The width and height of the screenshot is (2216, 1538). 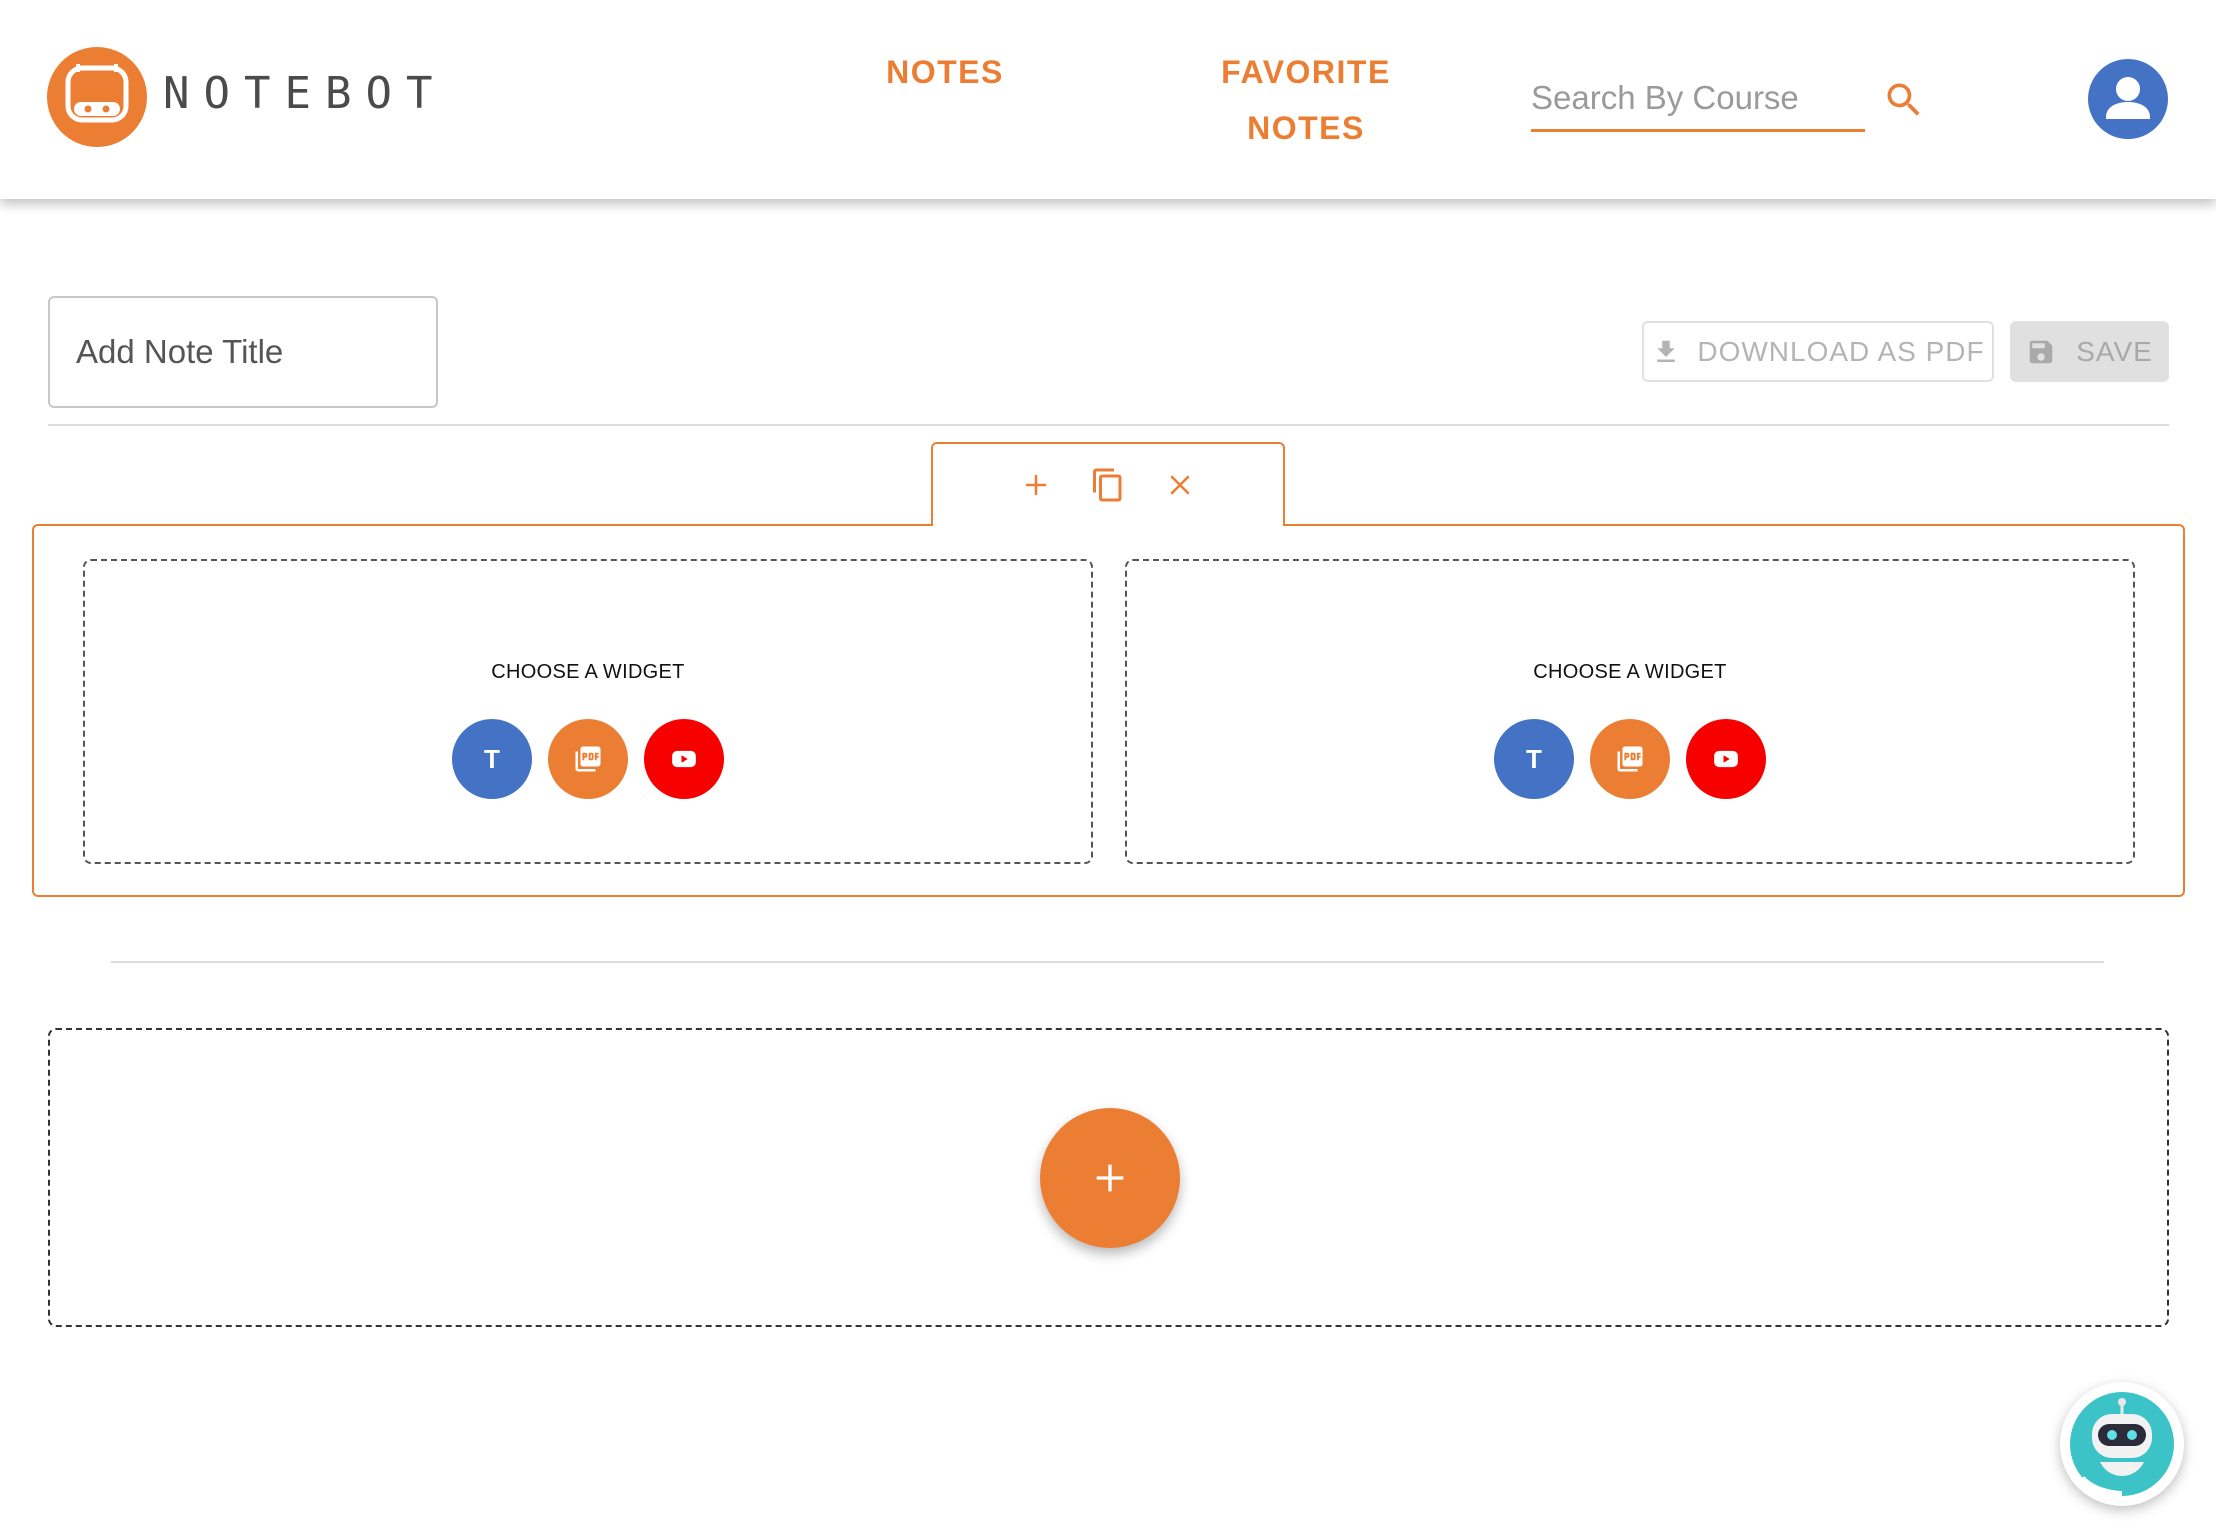 What do you see at coordinates (1841, 351) in the screenshot?
I see `download-pdf-label: DOWNLOAD AS PDF` at bounding box center [1841, 351].